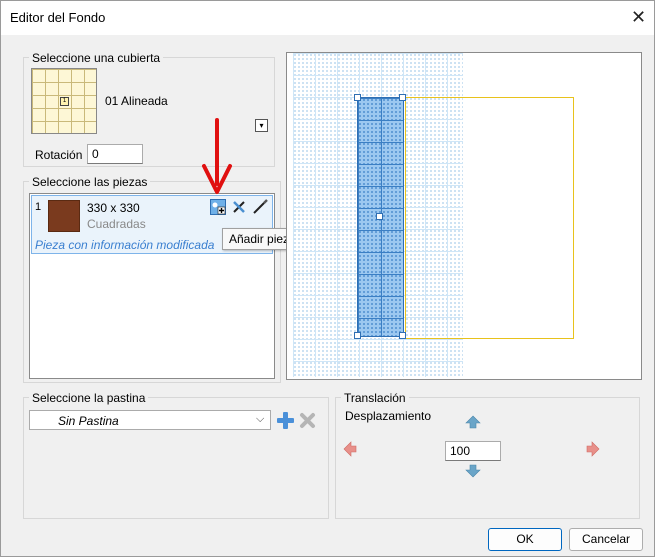 Image resolution: width=655 pixels, height=557 pixels. Describe the element at coordinates (89, 398) in the screenshot. I see `grout-legend: Seleccione la pastina` at that location.